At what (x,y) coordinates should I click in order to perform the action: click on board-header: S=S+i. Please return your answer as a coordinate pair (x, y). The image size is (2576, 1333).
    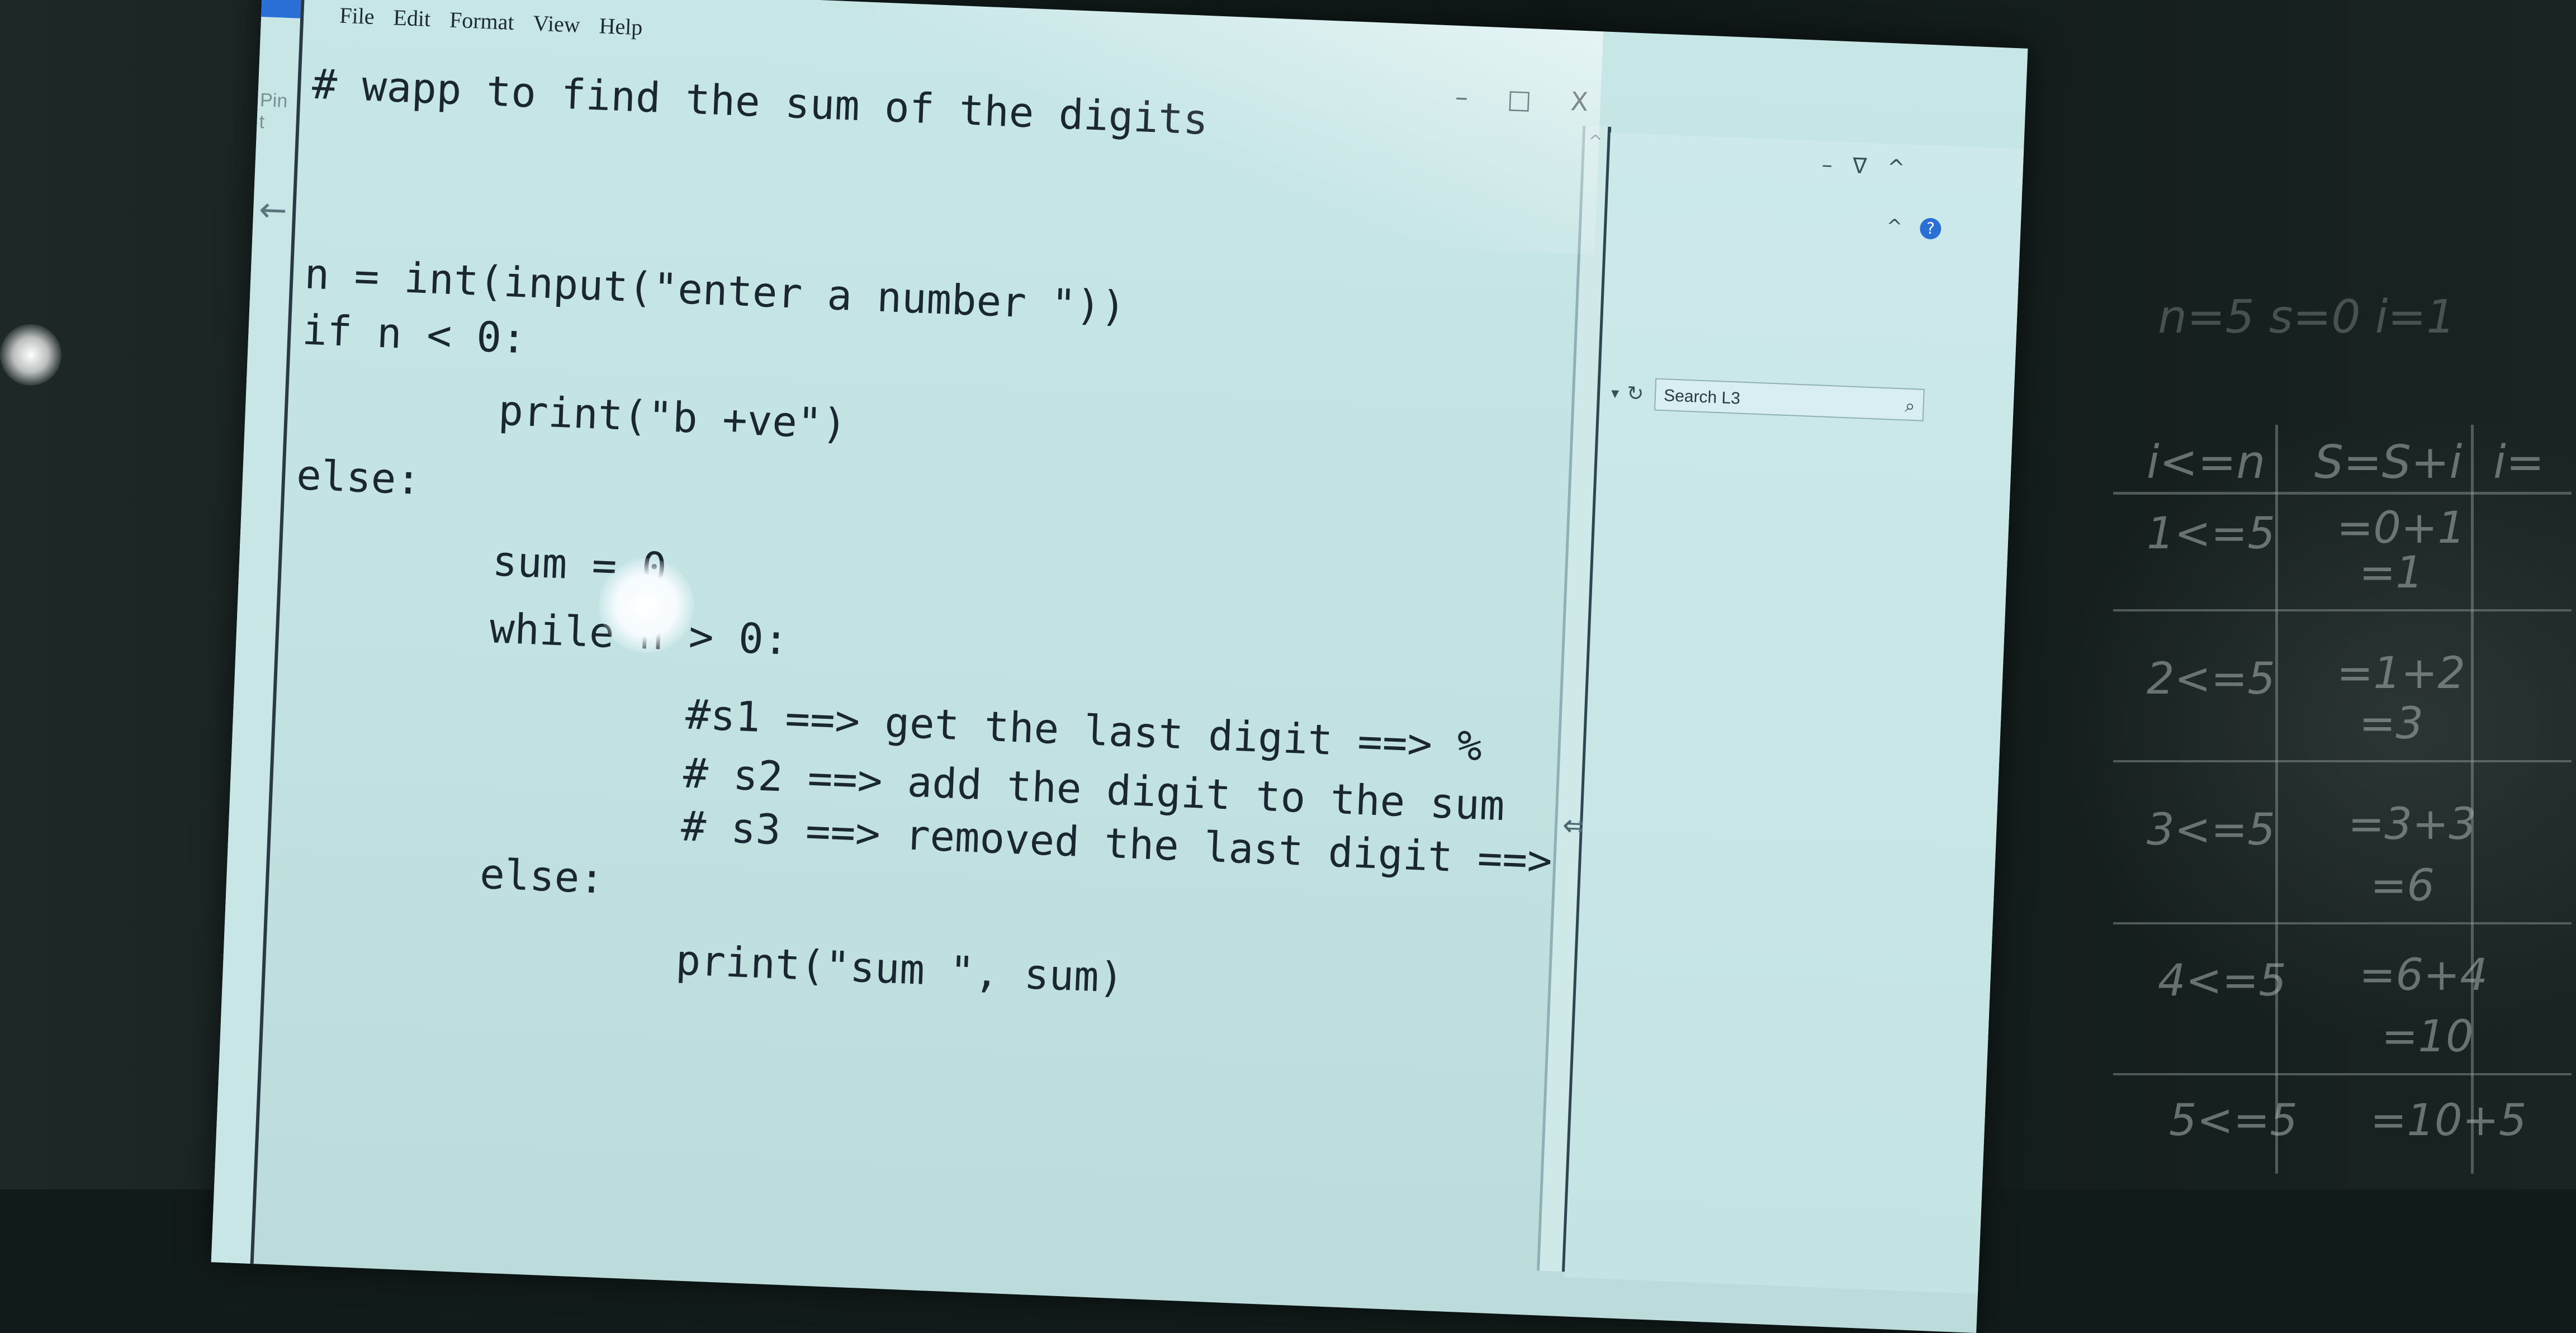
    Looking at the image, I should click on (2388, 462).